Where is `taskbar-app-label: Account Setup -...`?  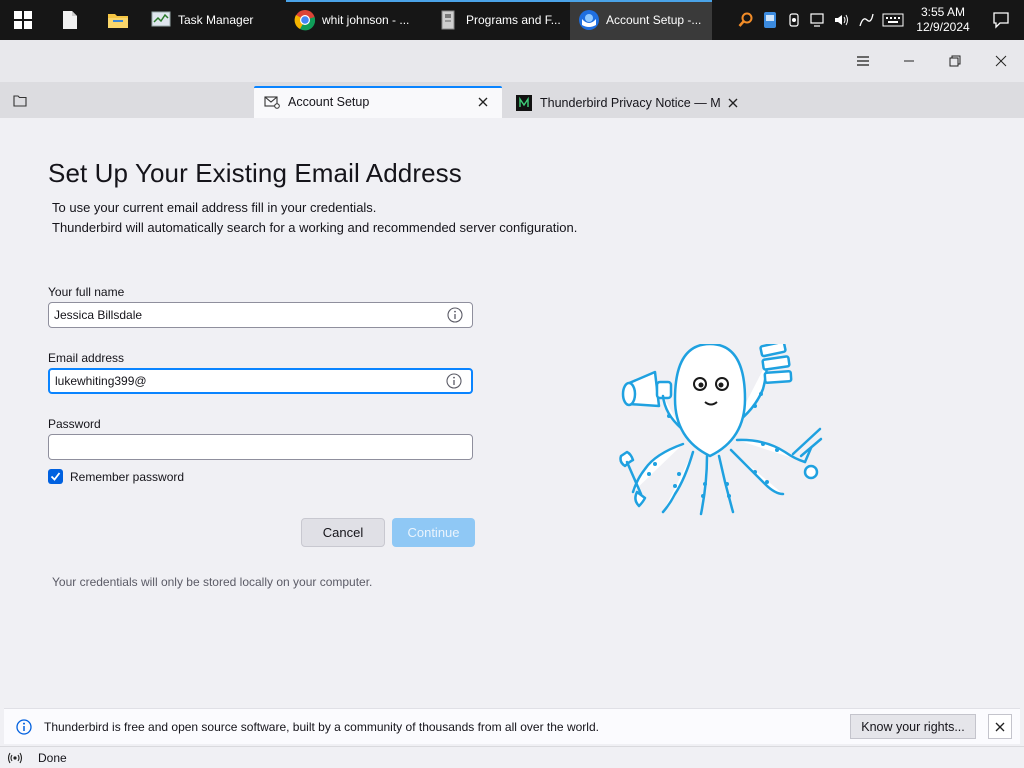 taskbar-app-label: Account Setup -... is located at coordinates (654, 20).